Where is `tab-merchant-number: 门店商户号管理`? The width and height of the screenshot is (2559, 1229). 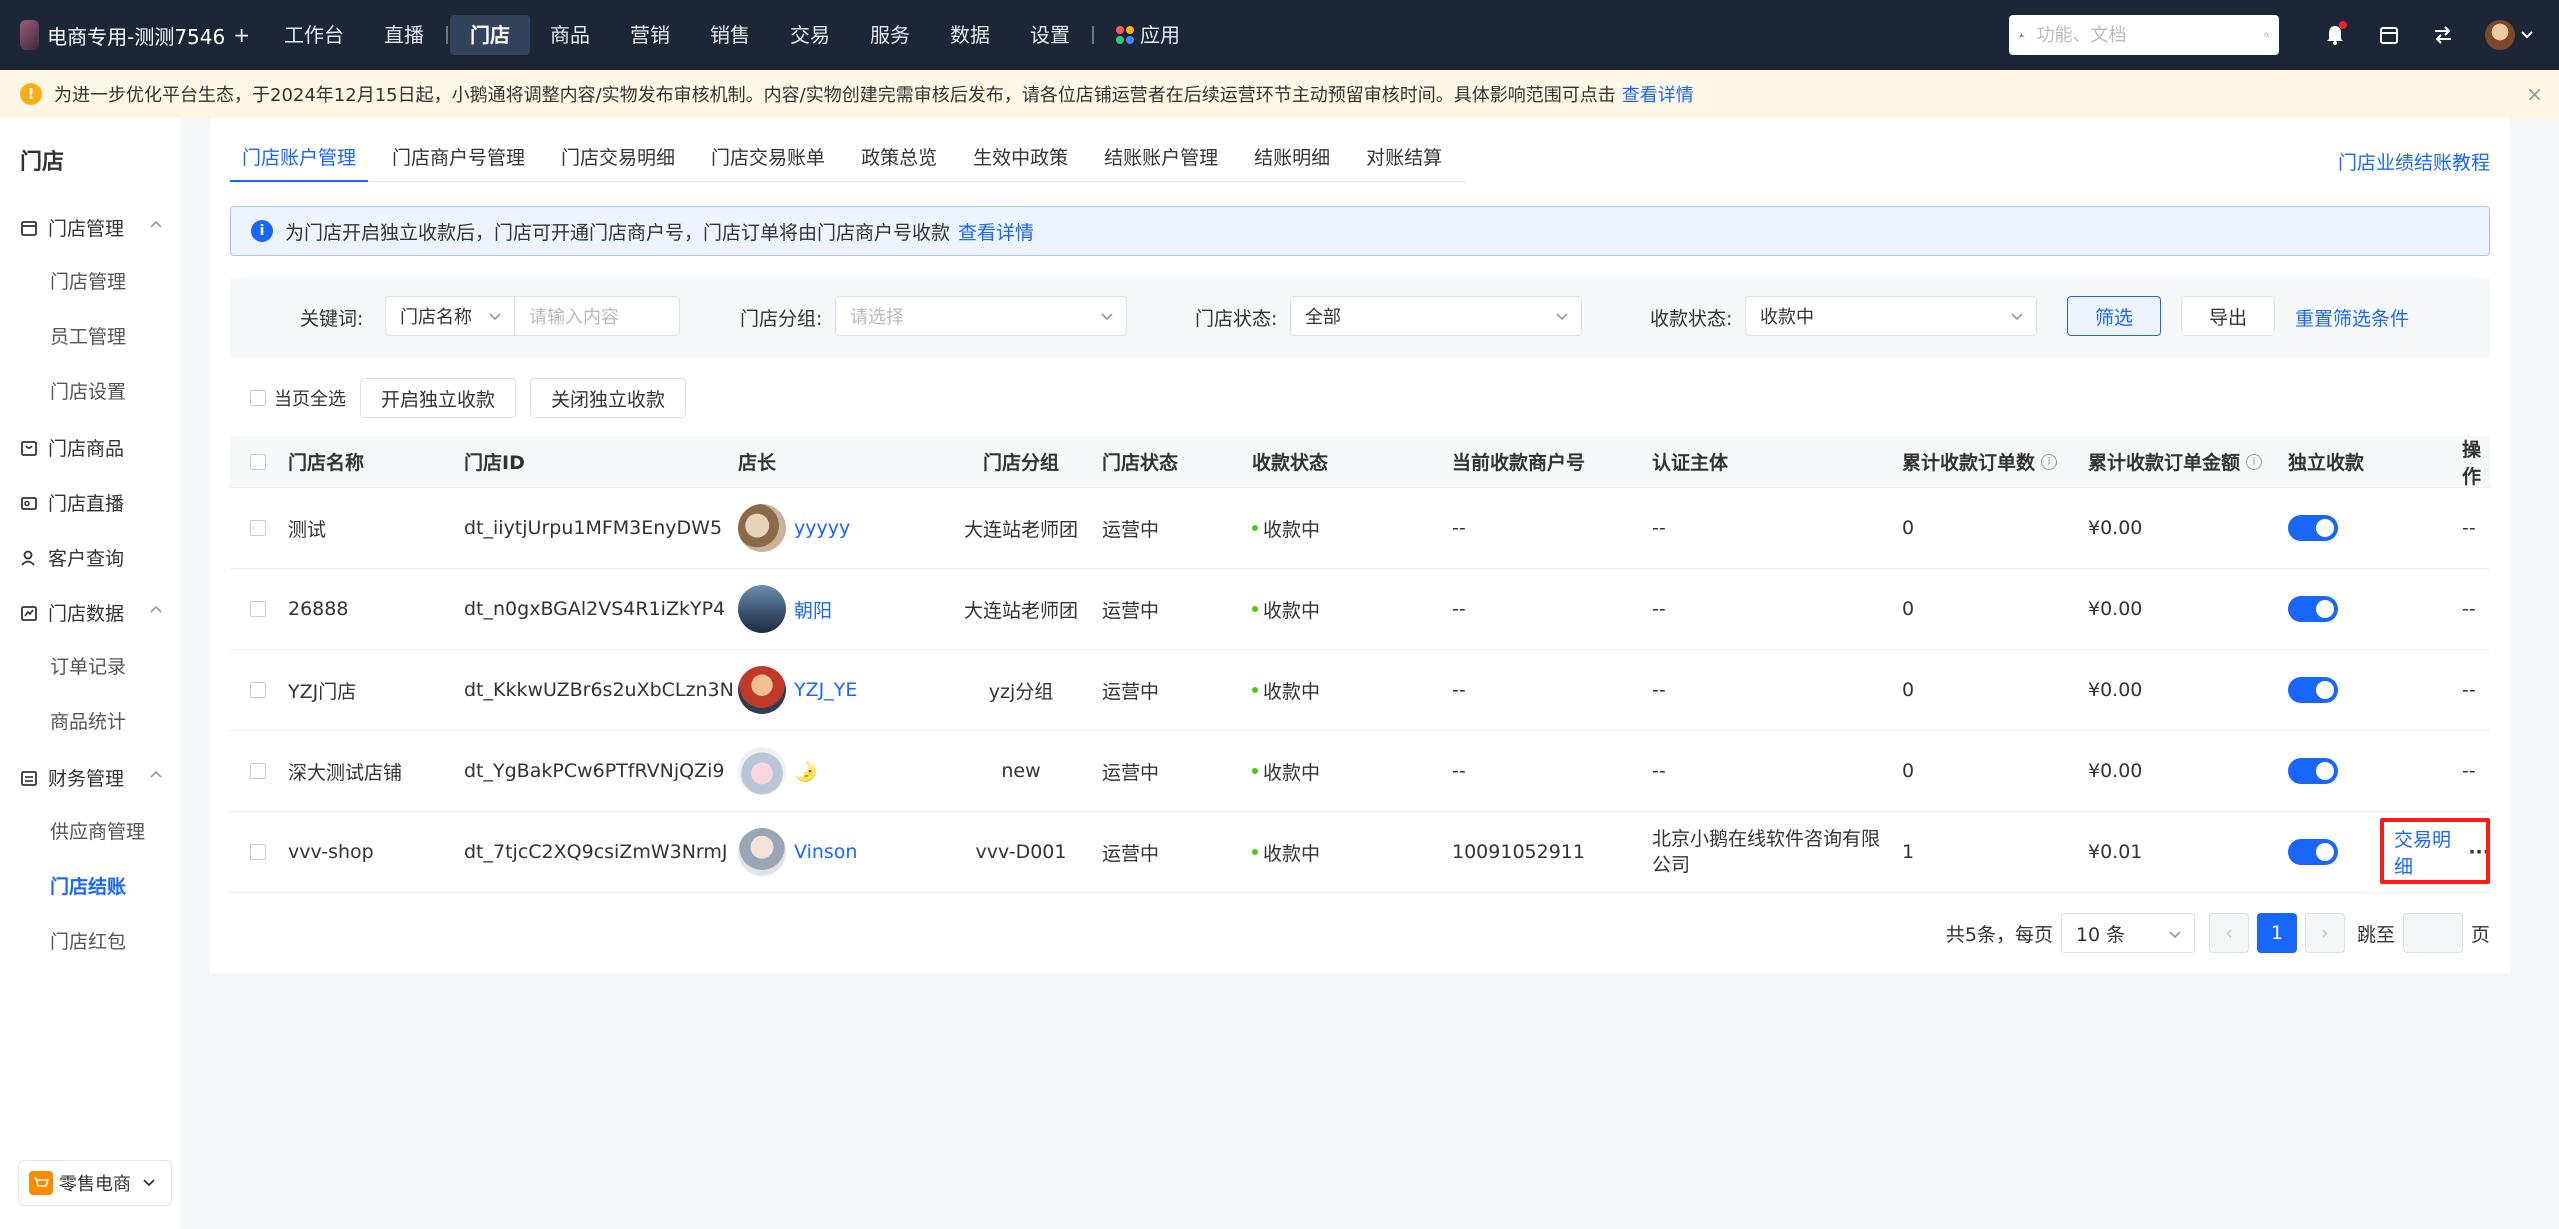
tab-merchant-number: 门店商户号管理 is located at coordinates (458, 160).